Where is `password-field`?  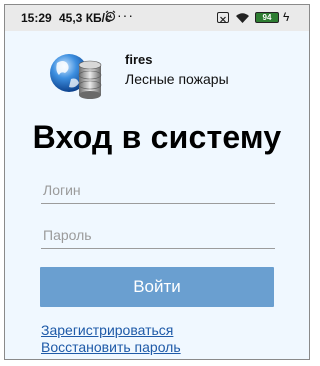
password-field is located at coordinates (158, 235).